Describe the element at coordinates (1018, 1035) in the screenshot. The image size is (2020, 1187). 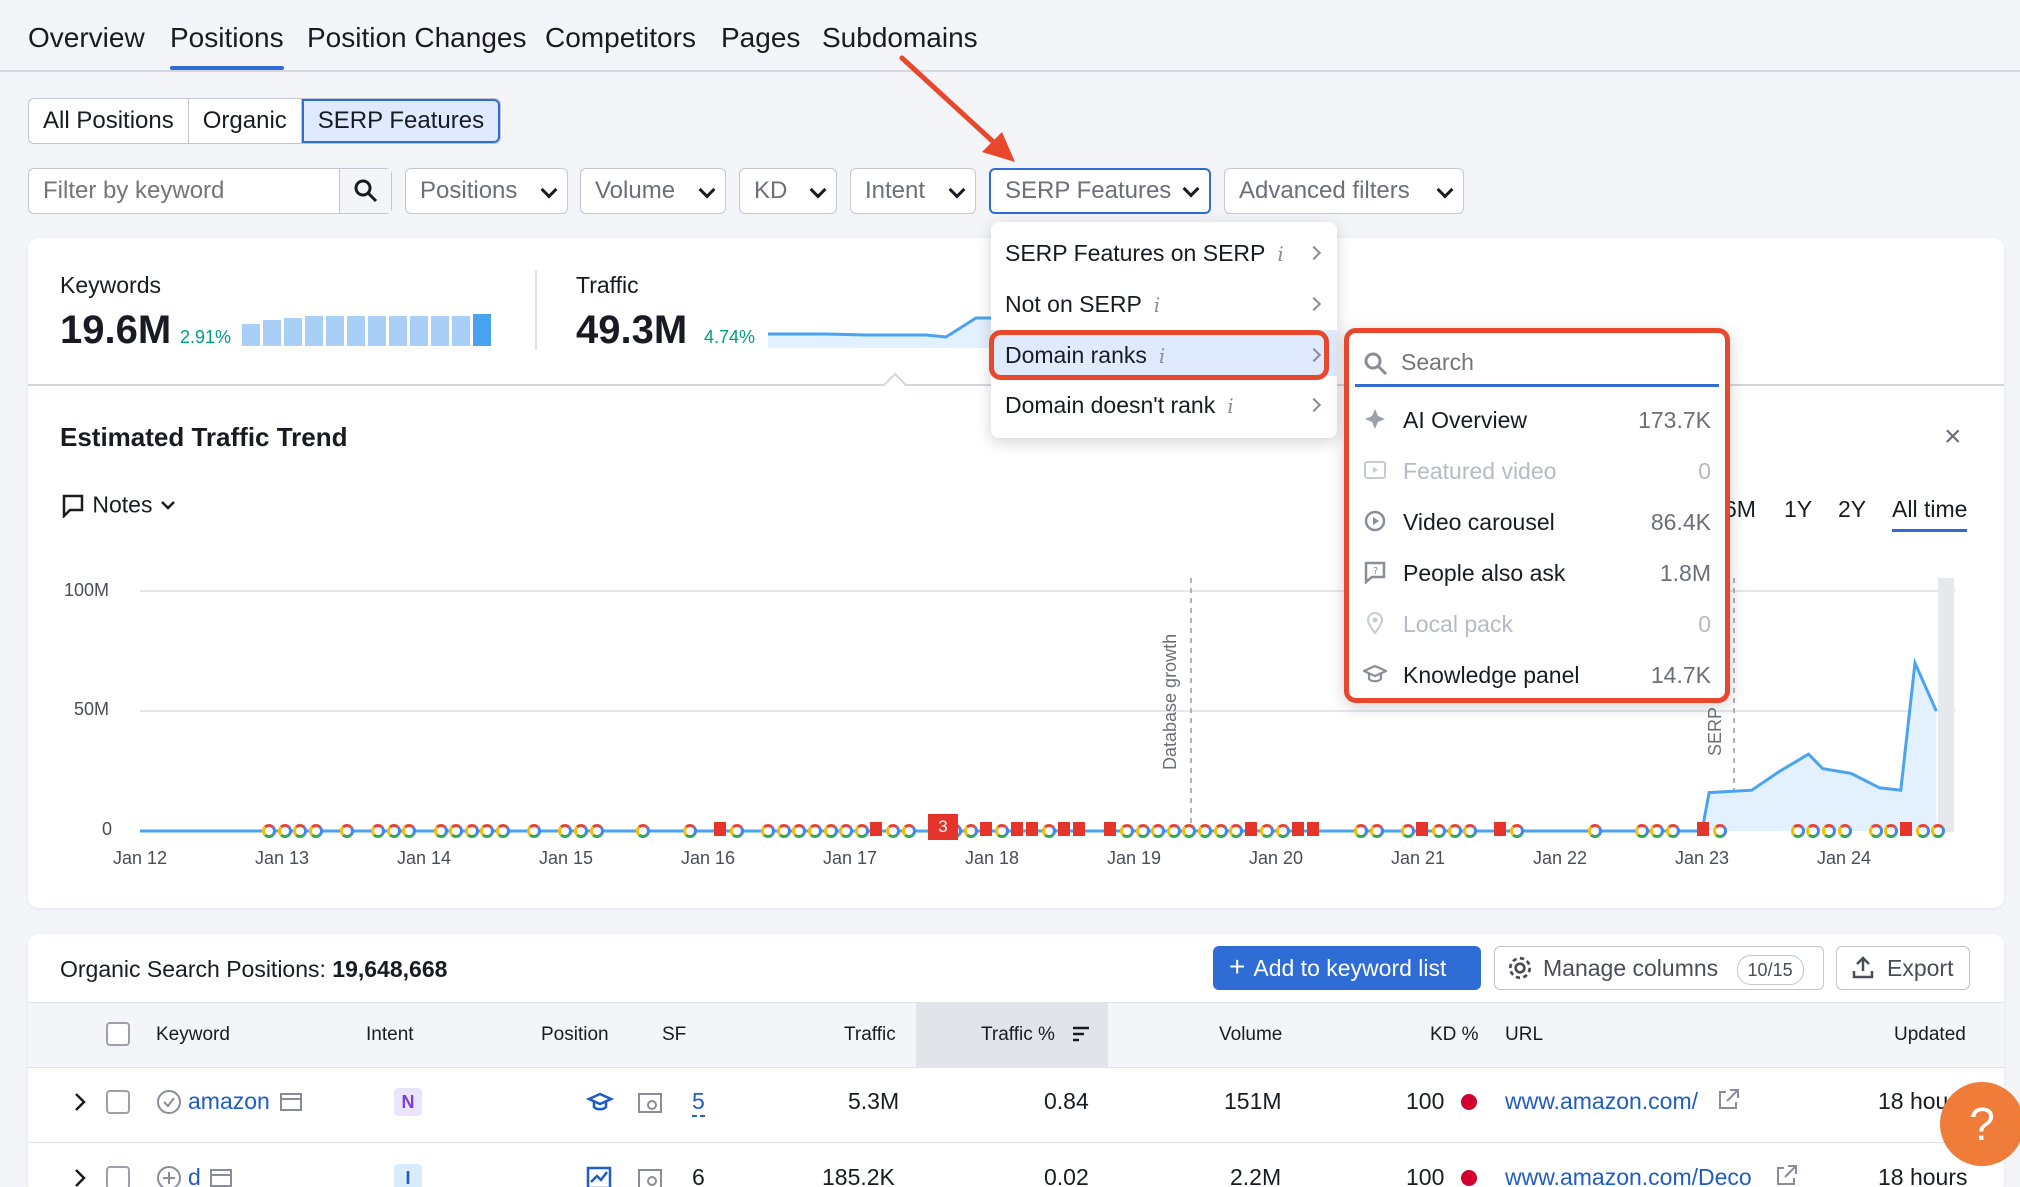
I see `header-traffic-pct: Traffic %` at that location.